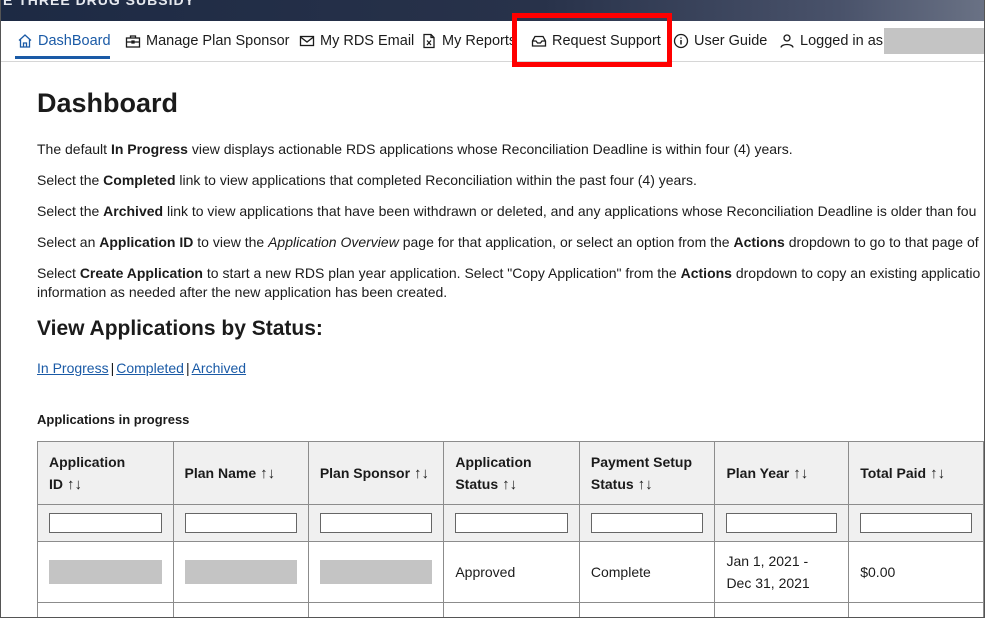  I want to click on table-row, so click(510, 609).